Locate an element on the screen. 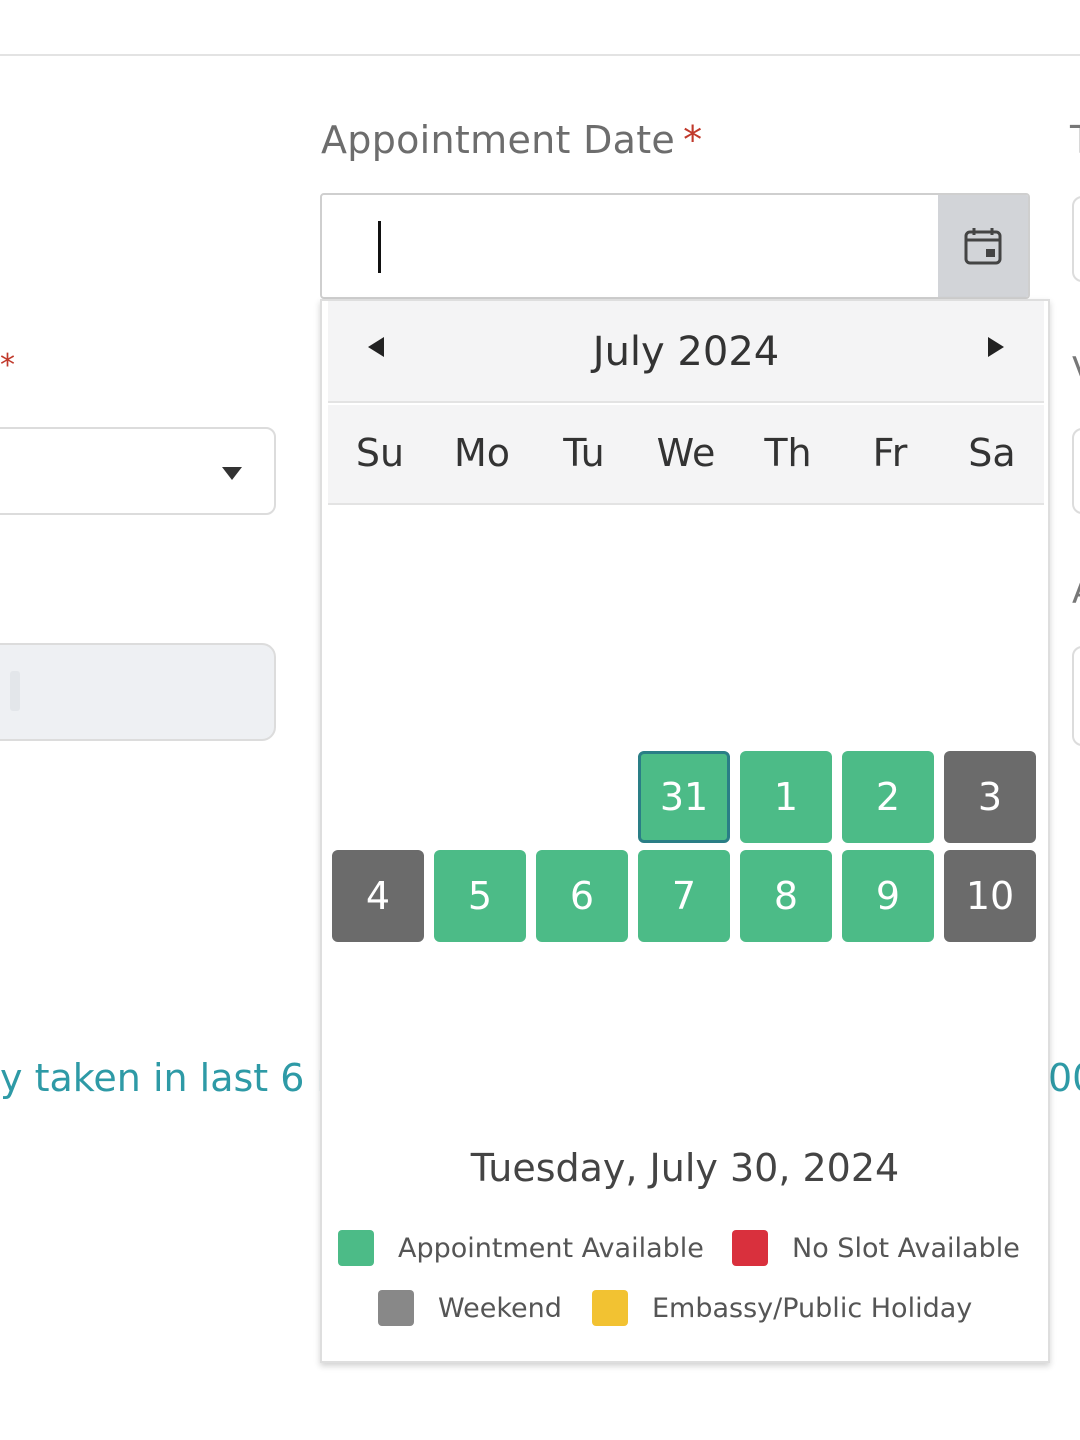 This screenshot has width=1080, height=1440. right-field-label-2: V is located at coordinates (1076, 370).